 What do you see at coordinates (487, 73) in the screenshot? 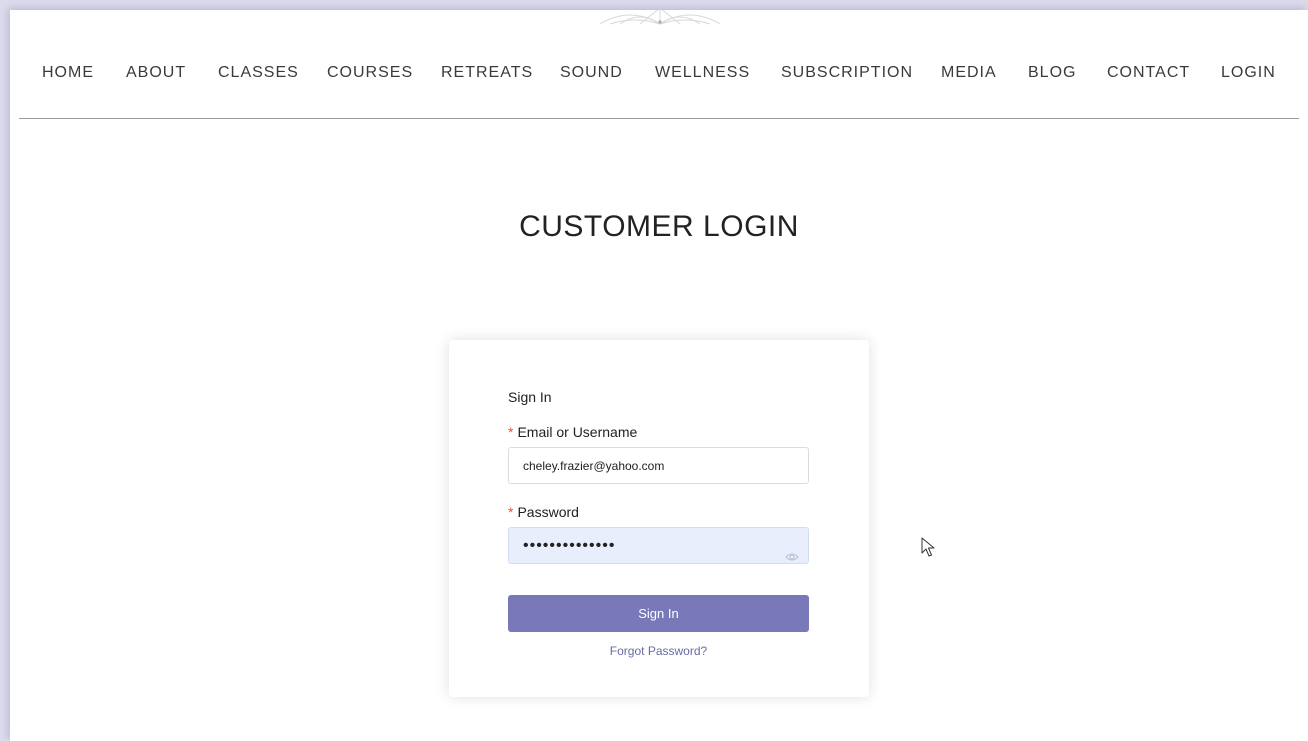
I see `nav-item-retreats: RETREATS` at bounding box center [487, 73].